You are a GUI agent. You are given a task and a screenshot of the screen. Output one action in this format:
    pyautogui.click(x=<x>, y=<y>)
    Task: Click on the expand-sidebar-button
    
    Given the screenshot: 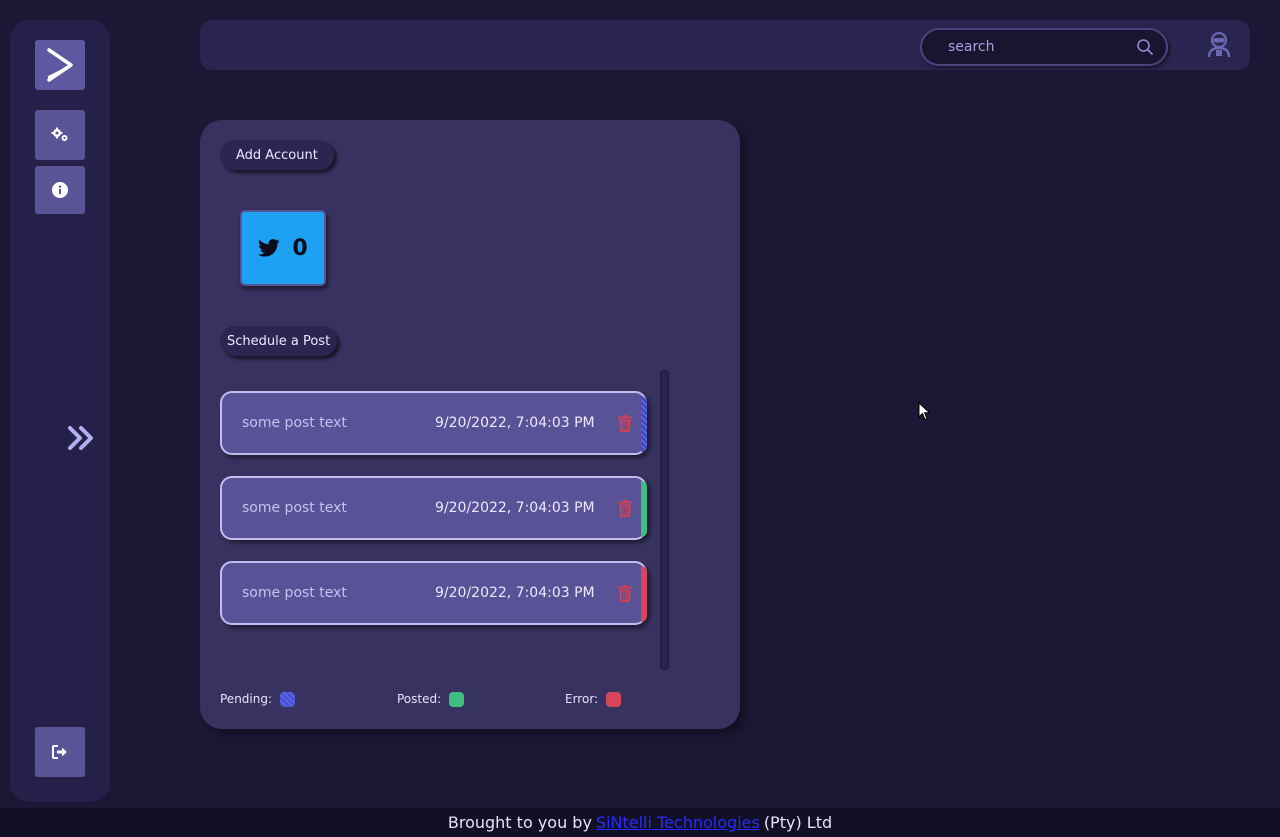 What is the action you would take?
    pyautogui.click(x=81, y=438)
    